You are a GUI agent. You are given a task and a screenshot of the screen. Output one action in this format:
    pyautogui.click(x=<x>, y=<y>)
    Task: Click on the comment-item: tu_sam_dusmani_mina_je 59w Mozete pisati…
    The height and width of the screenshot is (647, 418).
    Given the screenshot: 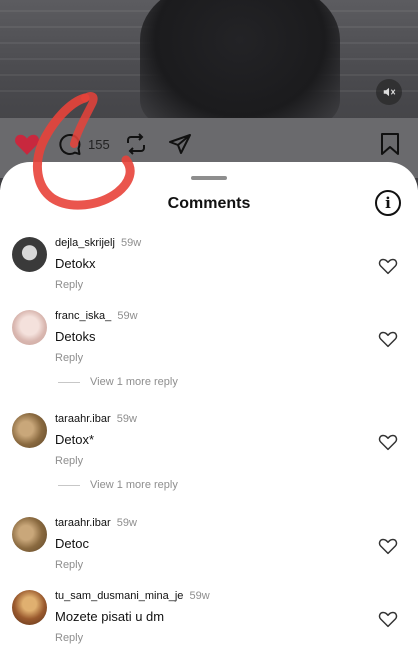 What is the action you would take?
    pyautogui.click(x=209, y=618)
    